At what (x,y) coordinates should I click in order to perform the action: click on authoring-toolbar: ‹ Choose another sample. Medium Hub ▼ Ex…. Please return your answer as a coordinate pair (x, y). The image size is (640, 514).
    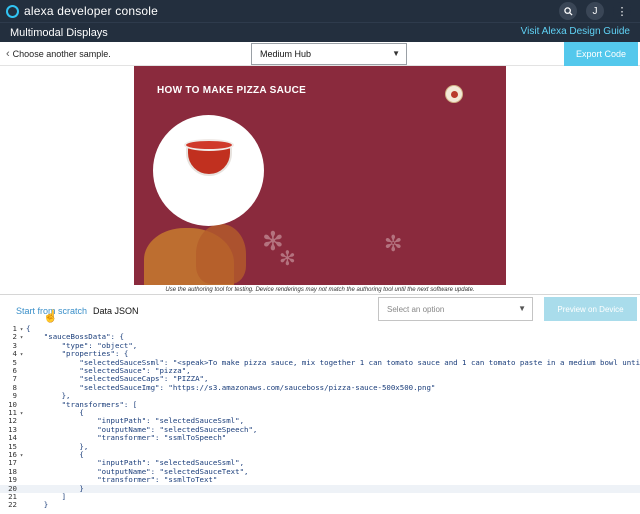
    Looking at the image, I should click on (320, 54).